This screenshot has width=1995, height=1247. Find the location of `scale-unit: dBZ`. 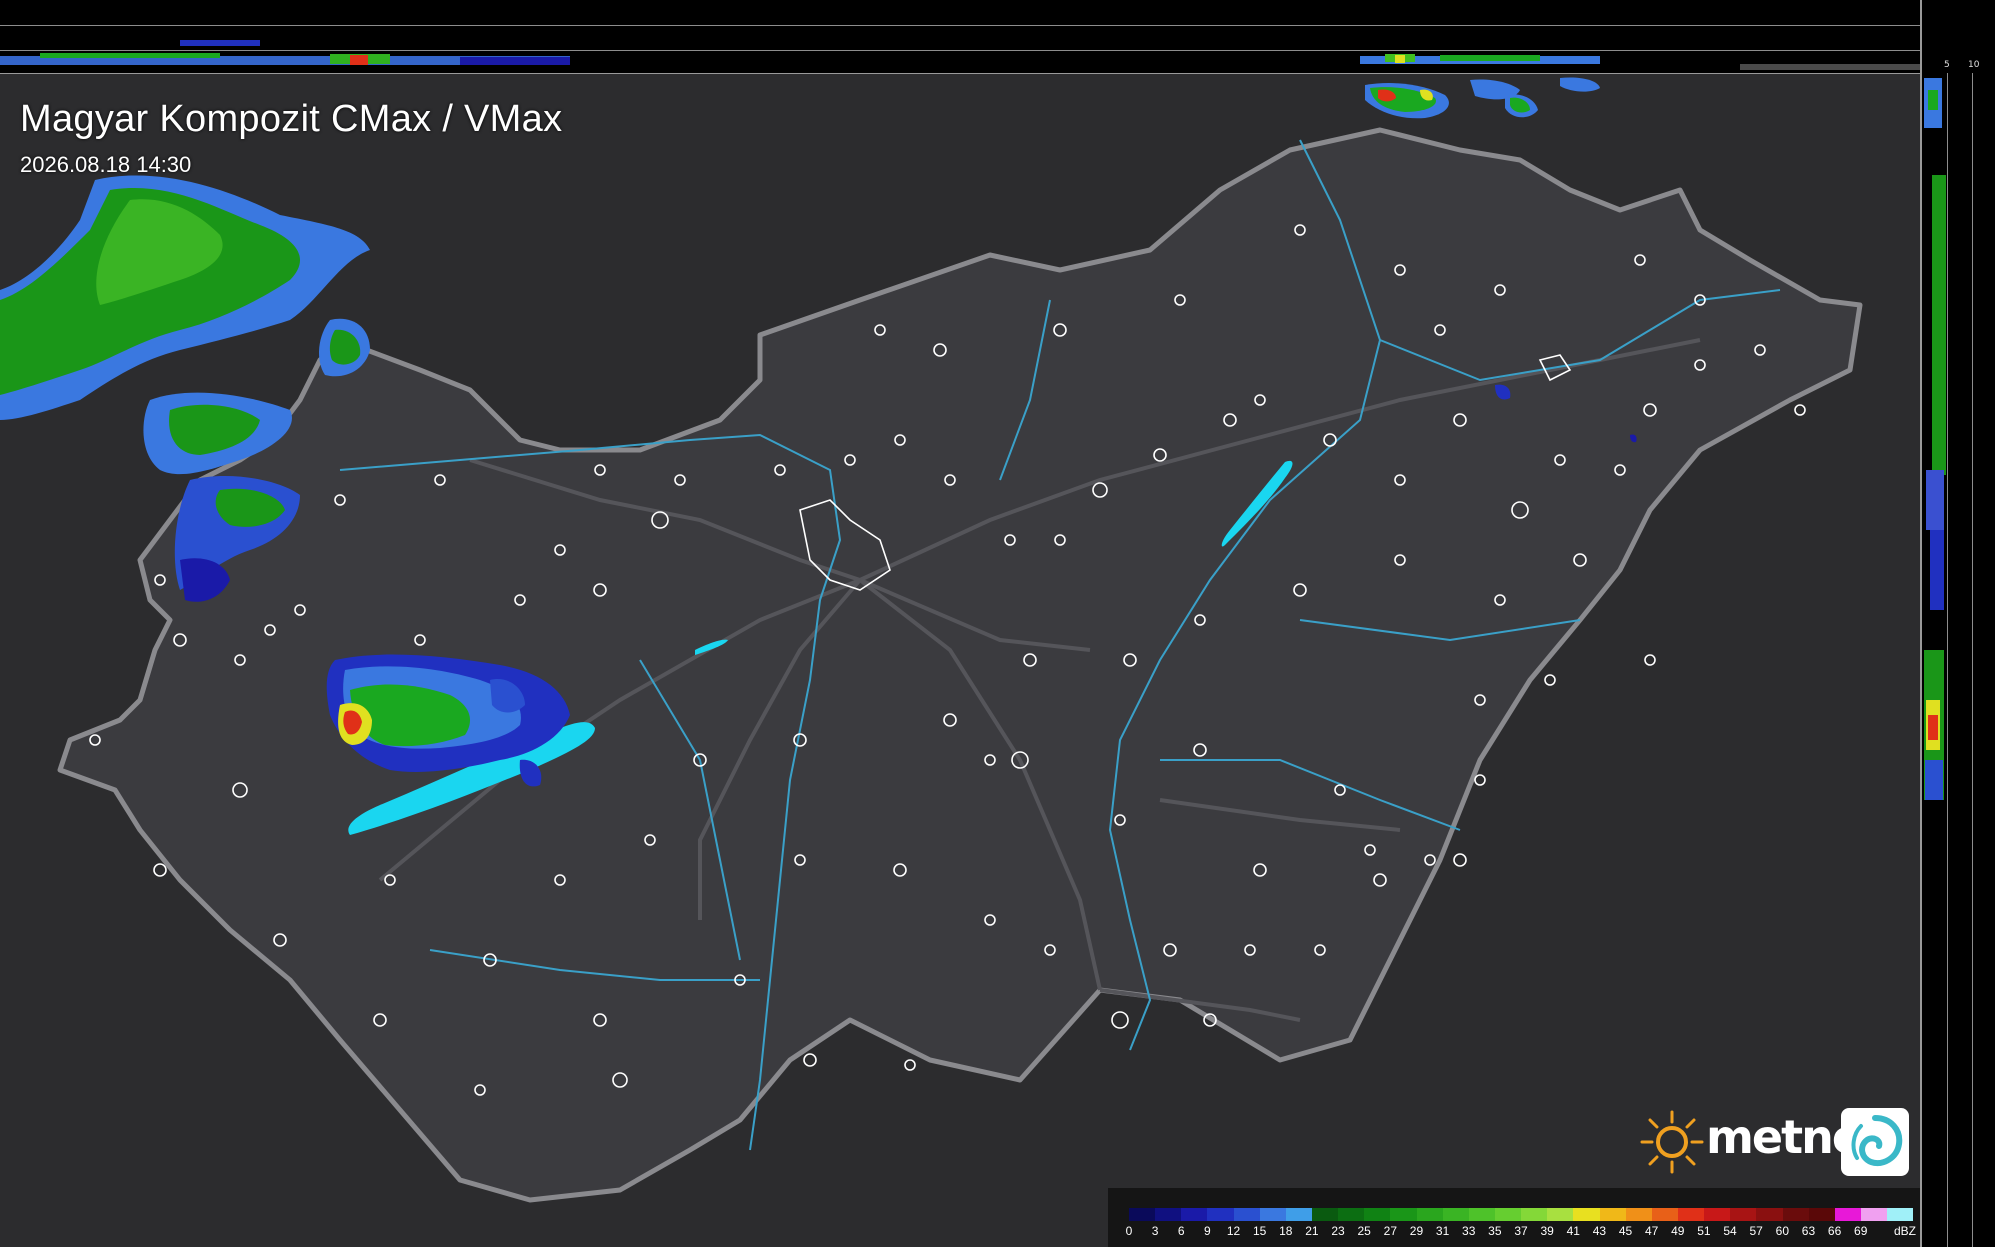

scale-unit: dBZ is located at coordinates (1905, 1231).